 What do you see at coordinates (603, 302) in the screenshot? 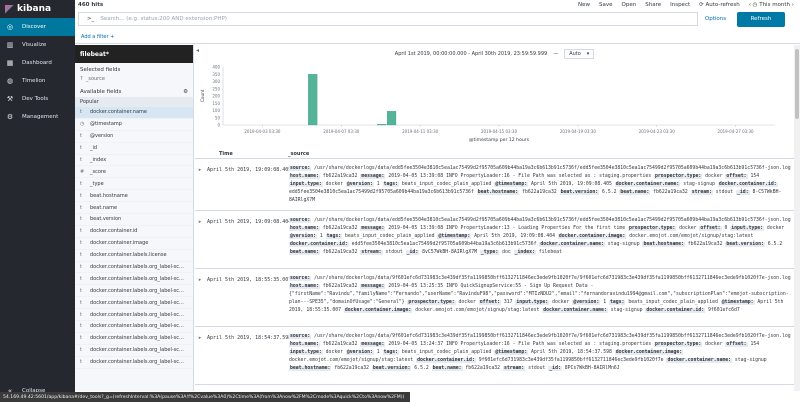
I see `source-field-value: 1` at bounding box center [603, 302].